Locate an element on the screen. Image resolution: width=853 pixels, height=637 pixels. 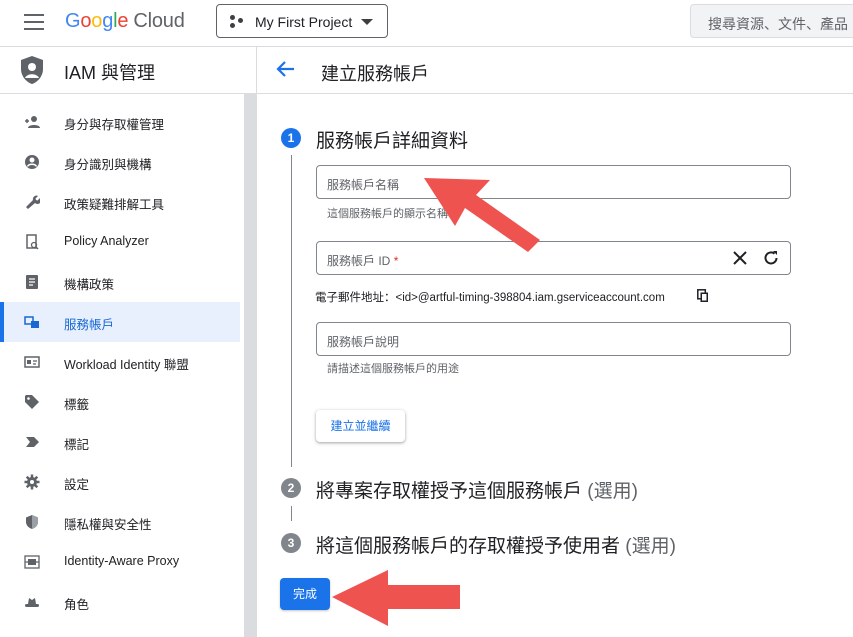
sidebar-item-identity: 身分識別與機構 is located at coordinates (120, 162).